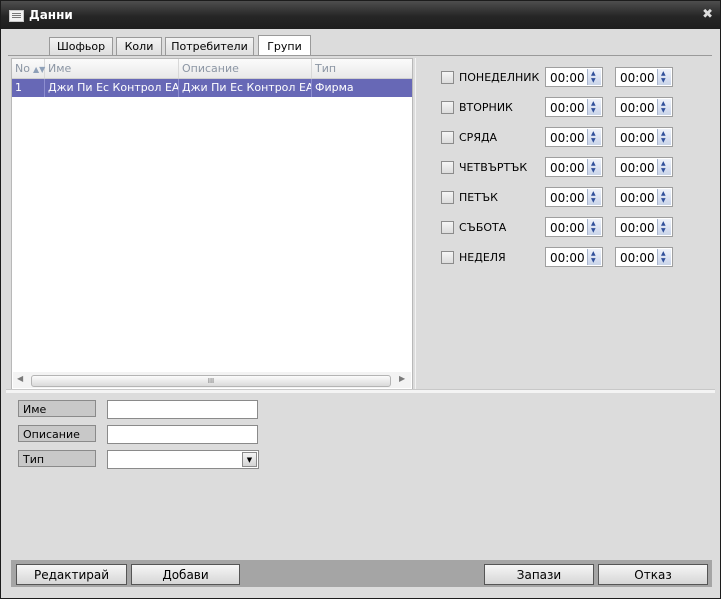 The width and height of the screenshot is (721, 599). What do you see at coordinates (334, 87) in the screenshot?
I see `cell-type: Фирма` at bounding box center [334, 87].